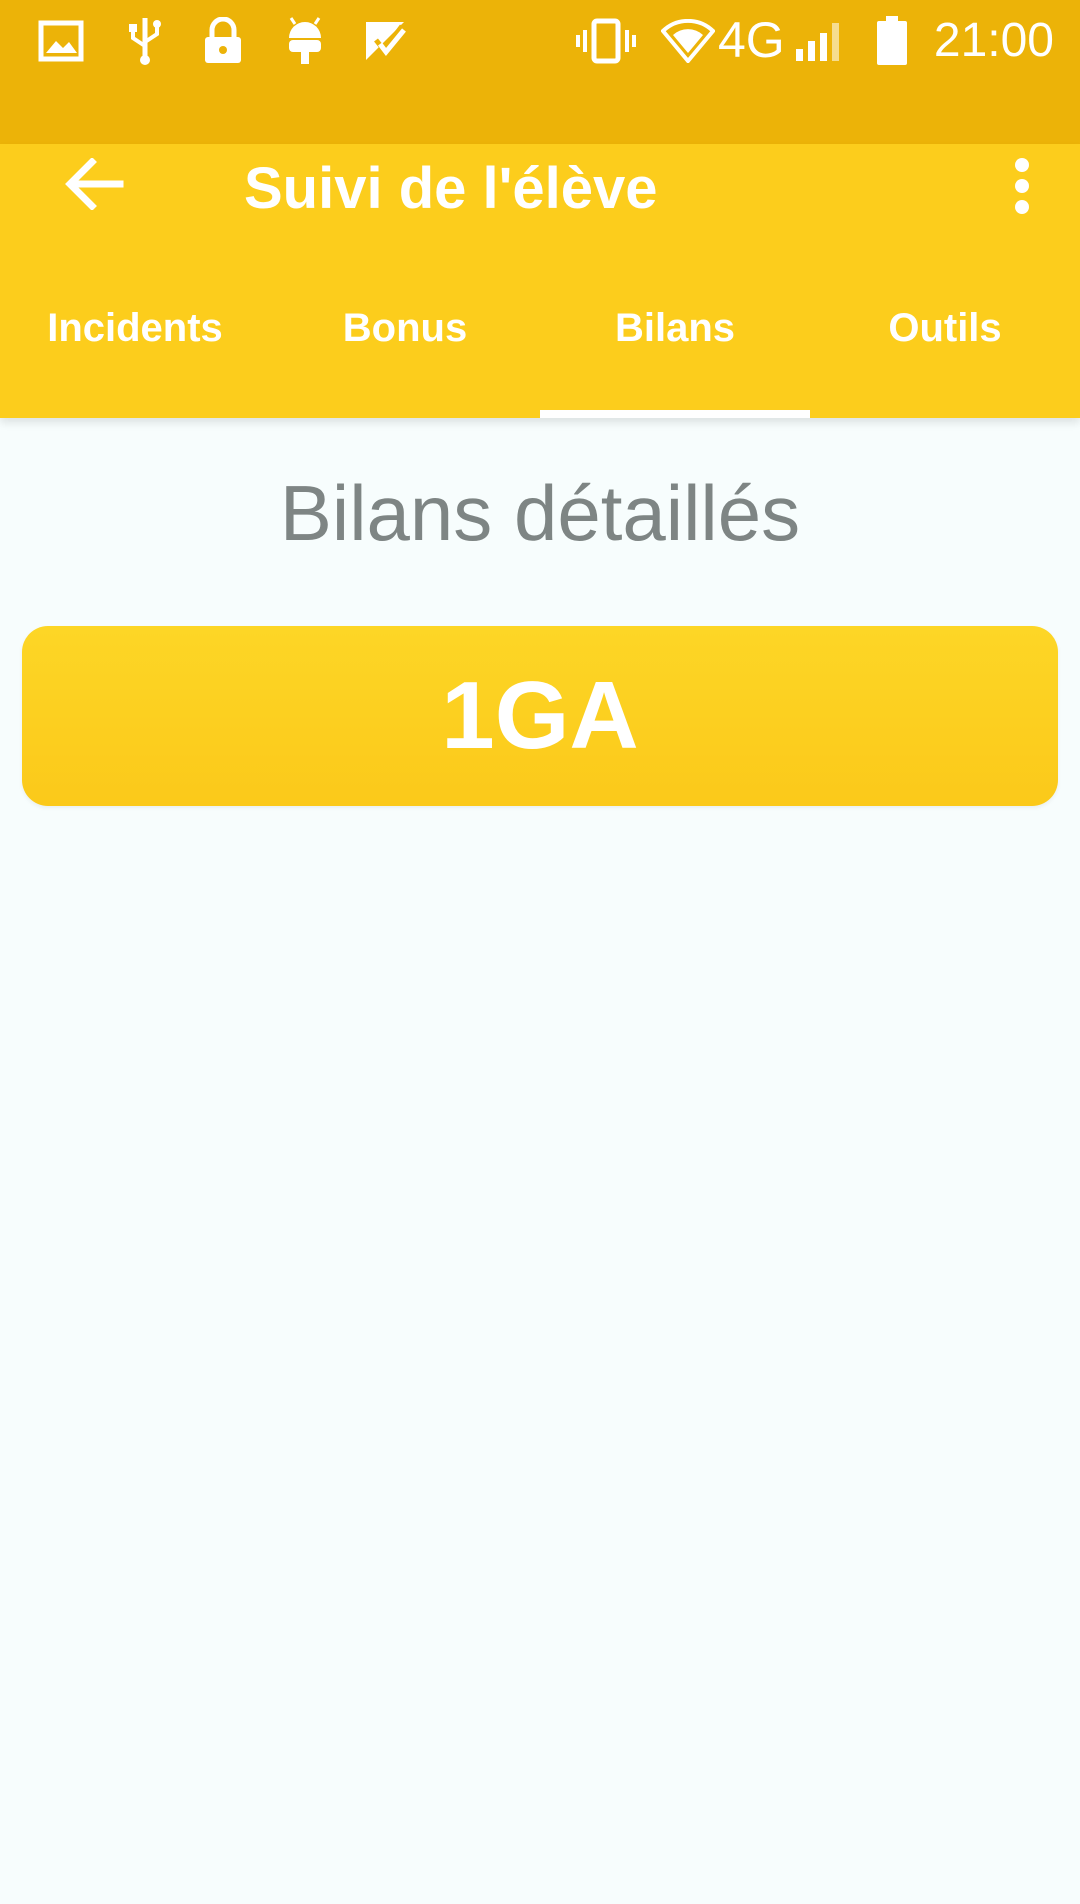 Image resolution: width=1080 pixels, height=1904 pixels. What do you see at coordinates (606, 41) in the screenshot?
I see `vibrate-icon` at bounding box center [606, 41].